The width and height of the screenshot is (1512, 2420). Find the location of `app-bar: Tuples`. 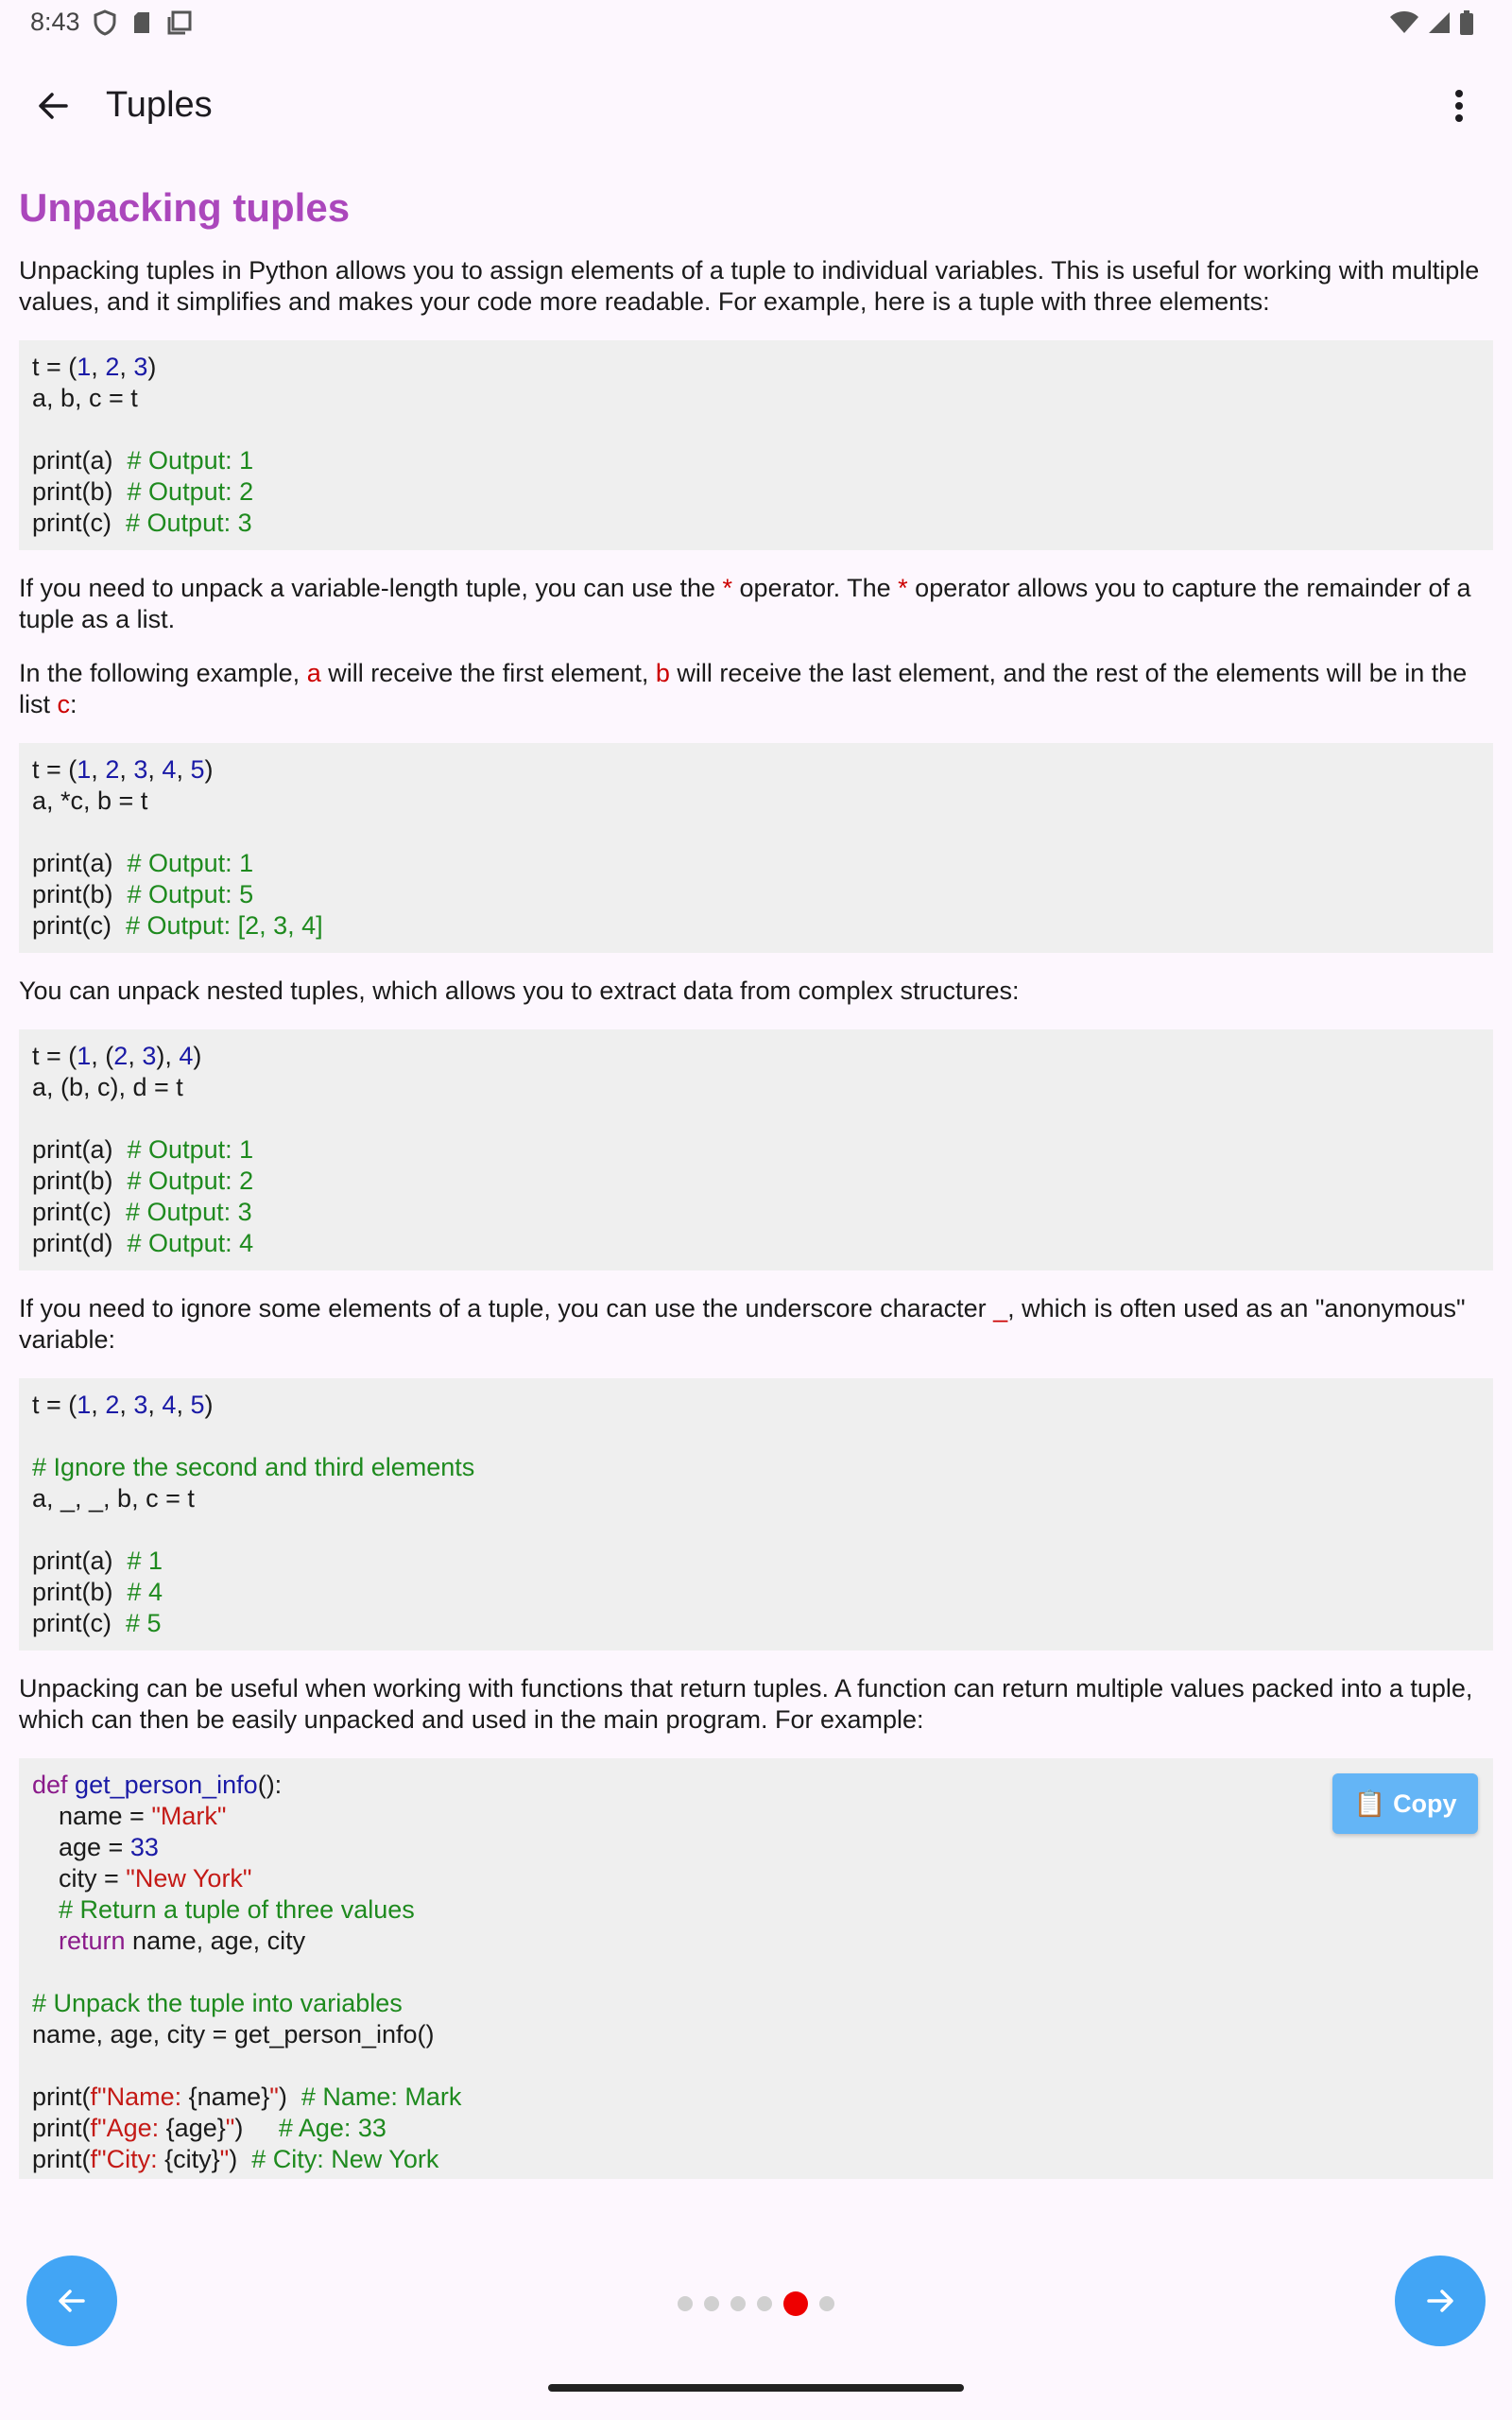

app-bar: Tuples is located at coordinates (756, 105).